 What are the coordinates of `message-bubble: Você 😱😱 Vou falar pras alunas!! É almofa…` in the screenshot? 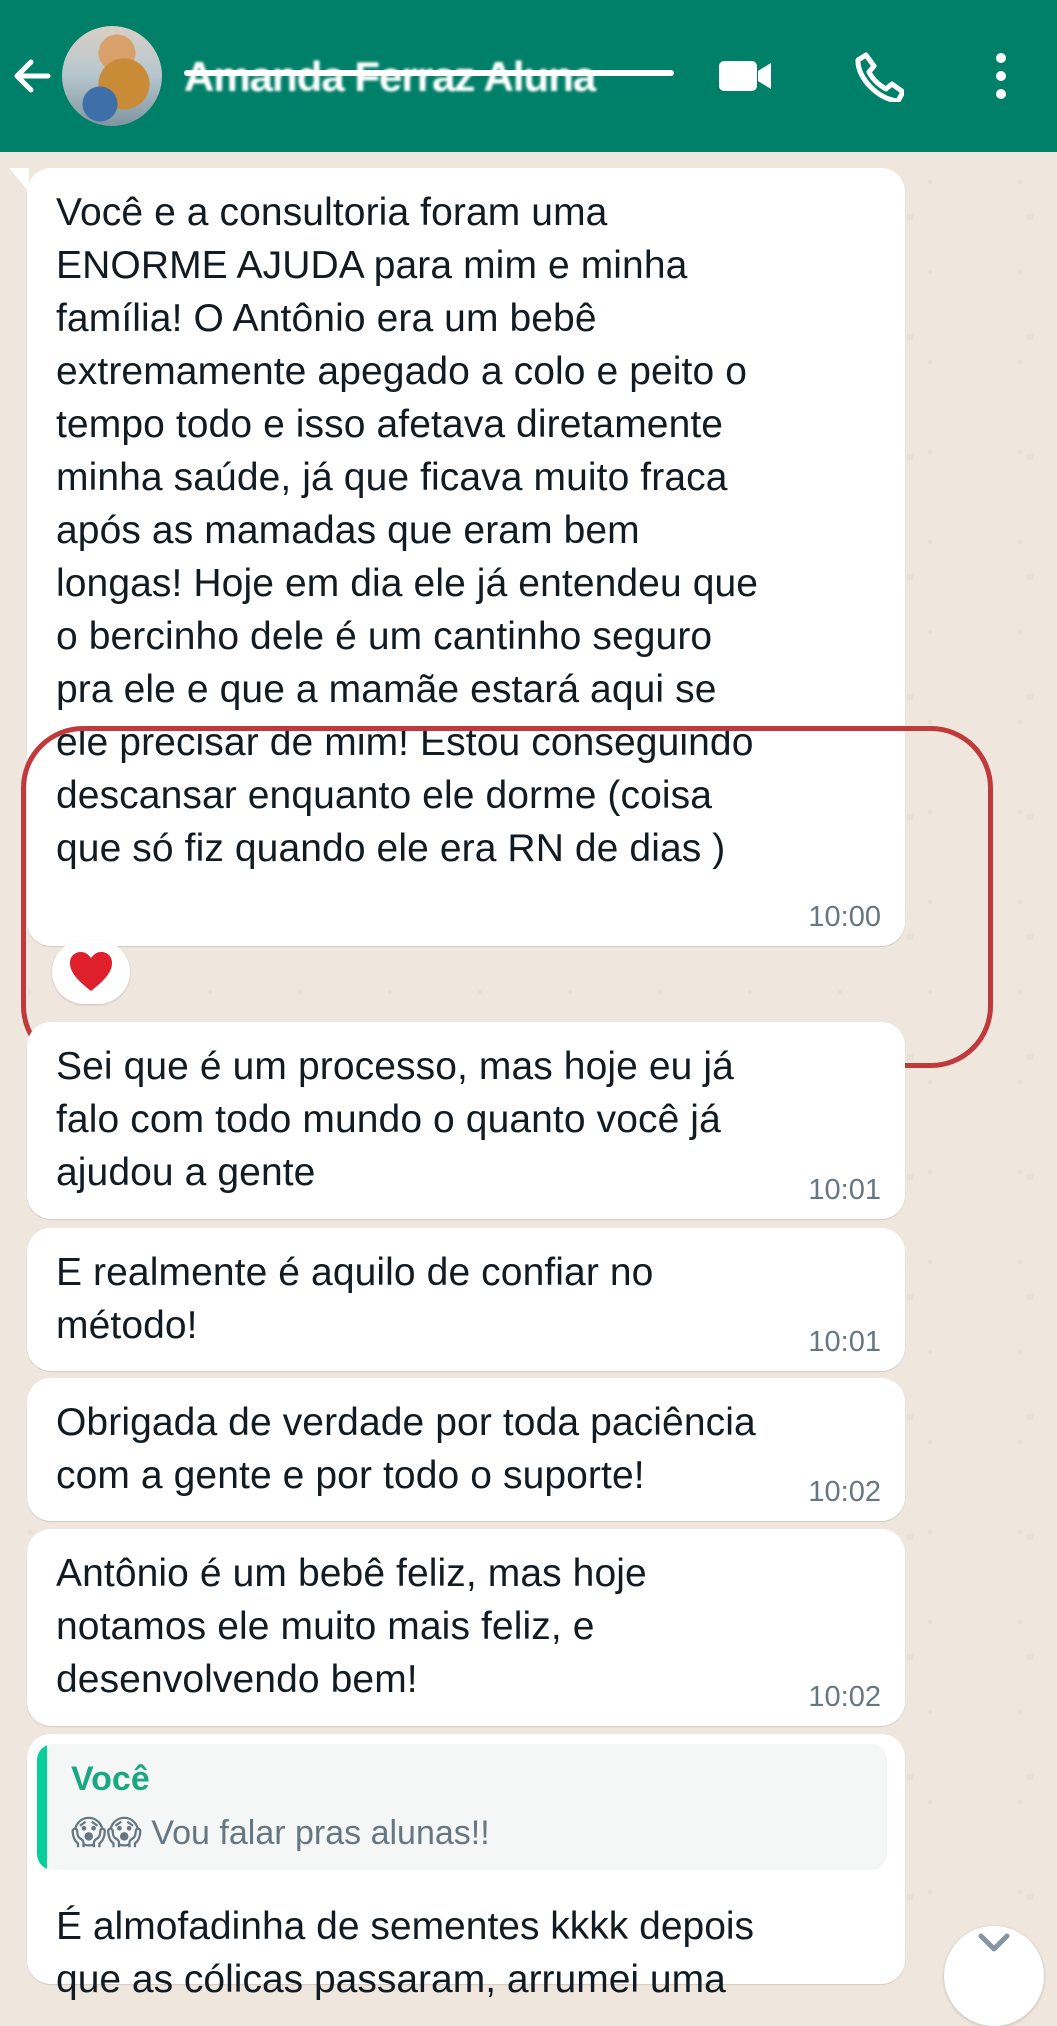 It's located at (466, 1867).